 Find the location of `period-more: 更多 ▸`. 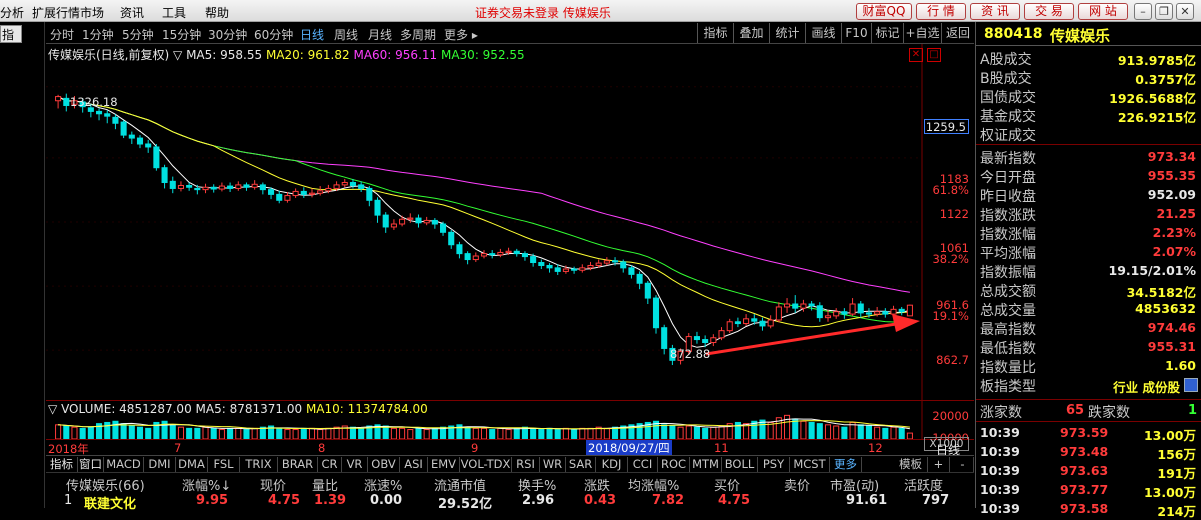

period-more: 更多 ▸ is located at coordinates (461, 34).